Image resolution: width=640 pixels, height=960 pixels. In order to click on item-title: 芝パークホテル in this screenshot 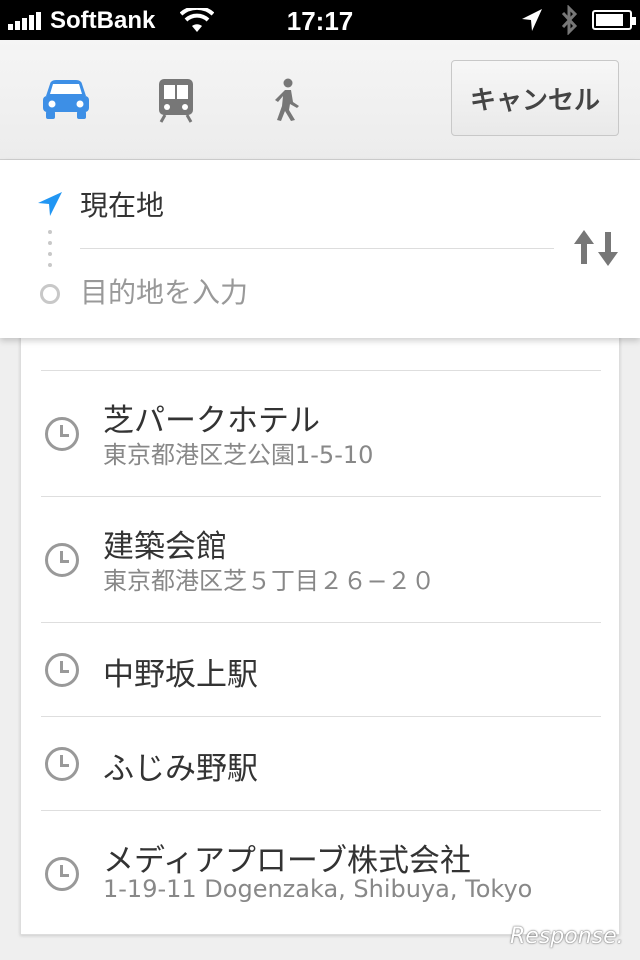, I will do `click(211, 421)`.